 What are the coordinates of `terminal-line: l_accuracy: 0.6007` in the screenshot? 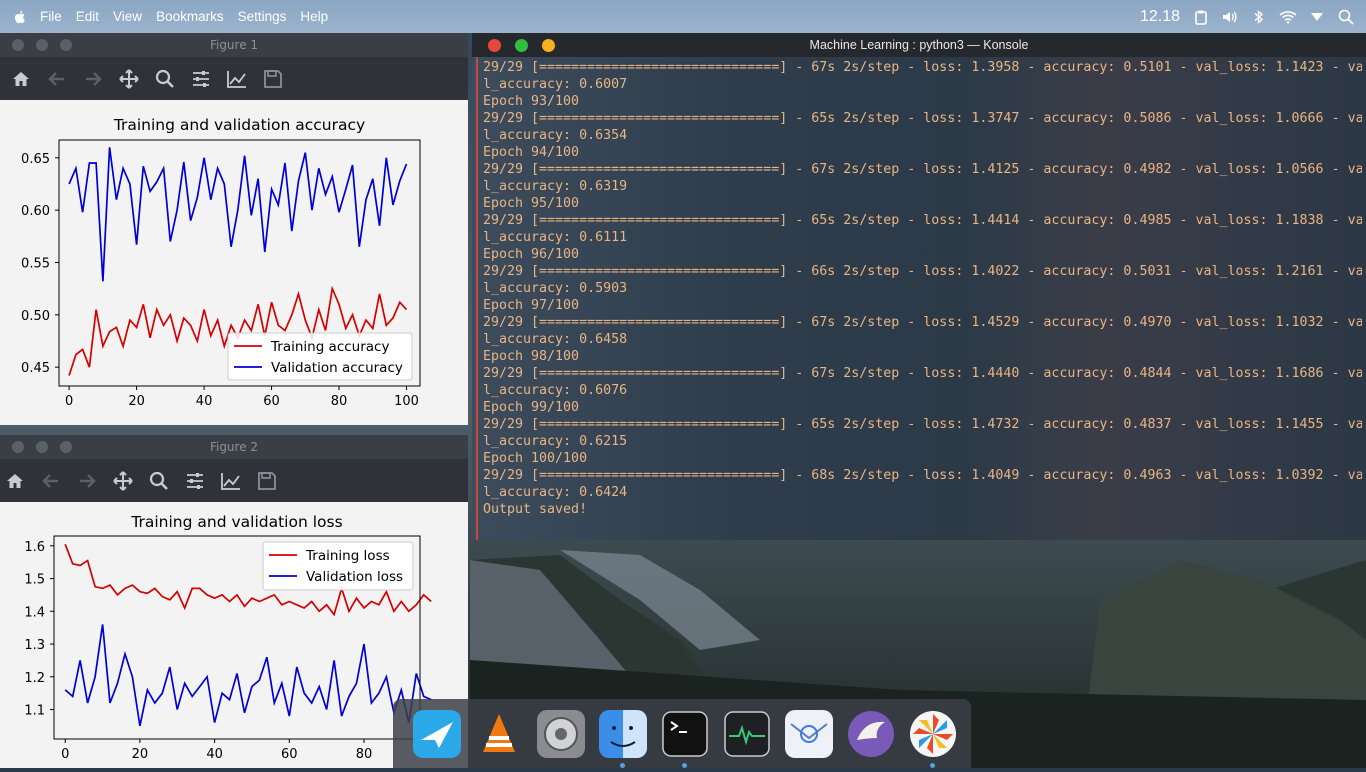 It's located at (555, 84).